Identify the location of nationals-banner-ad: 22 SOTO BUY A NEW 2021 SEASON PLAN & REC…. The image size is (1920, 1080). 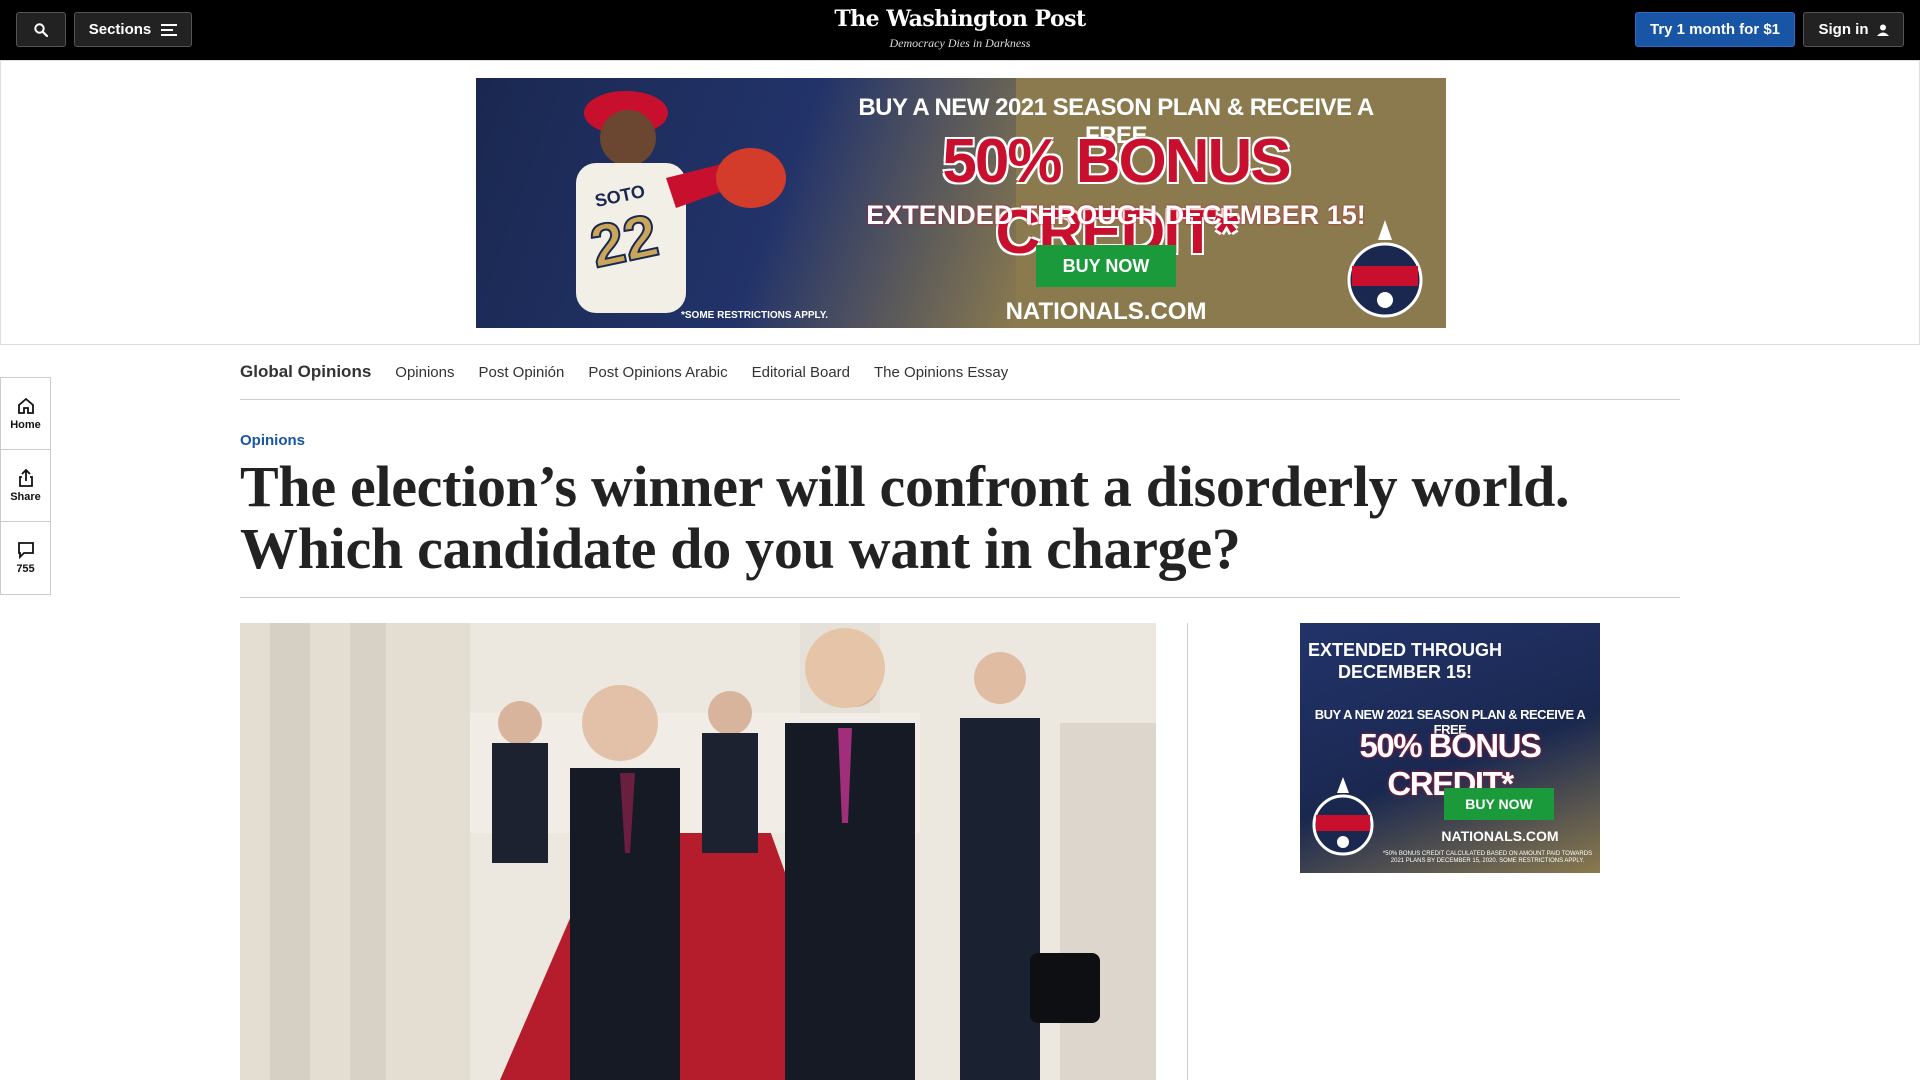
(961, 203).